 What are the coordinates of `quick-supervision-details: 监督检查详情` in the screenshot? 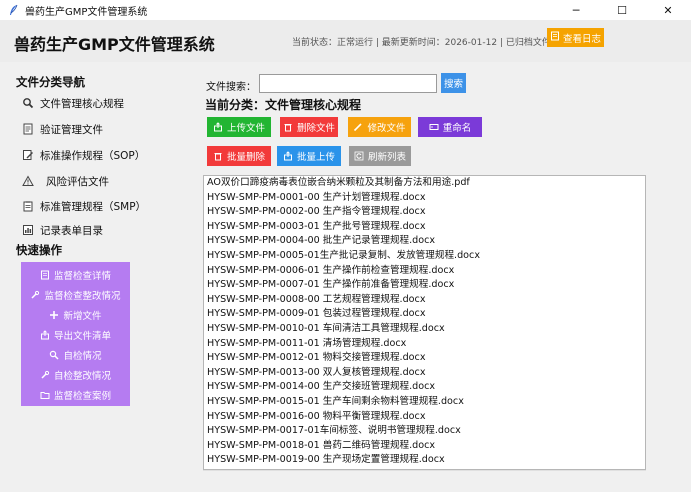 It's located at (75, 275).